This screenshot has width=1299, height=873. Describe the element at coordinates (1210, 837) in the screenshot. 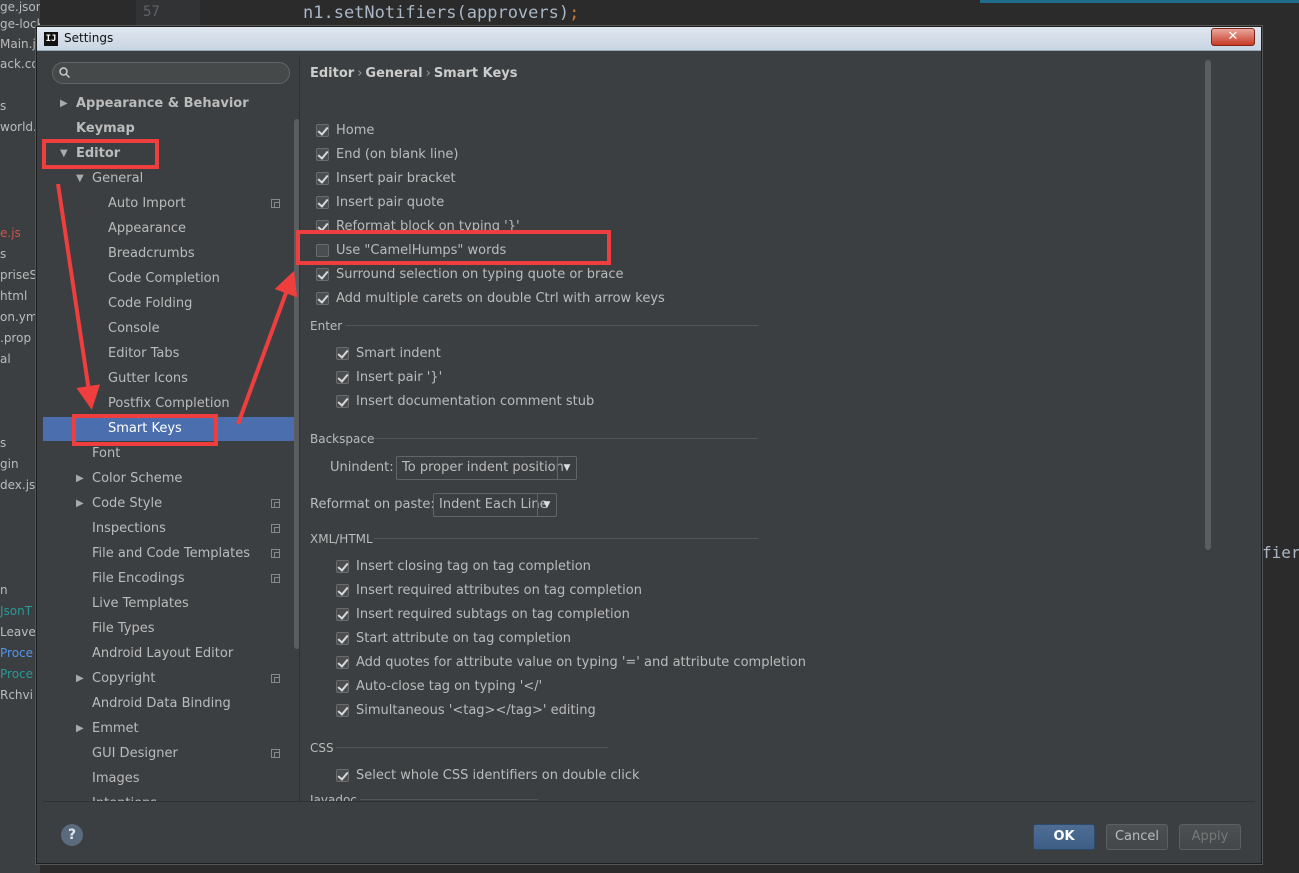

I see `apply-button: Apply` at that location.